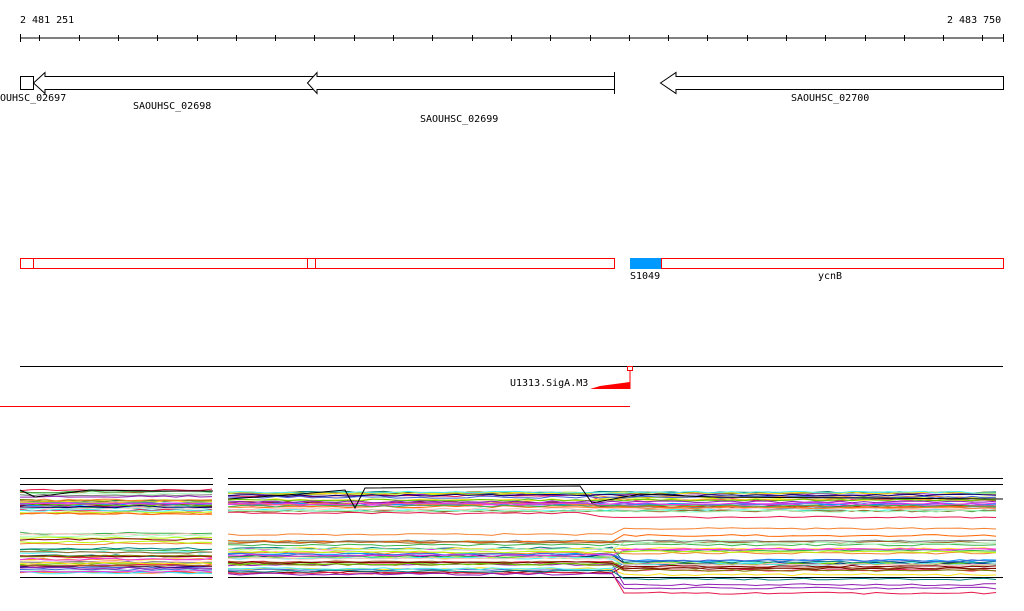  What do you see at coordinates (832, 263) in the screenshot?
I see `feature-ycnb` at bounding box center [832, 263].